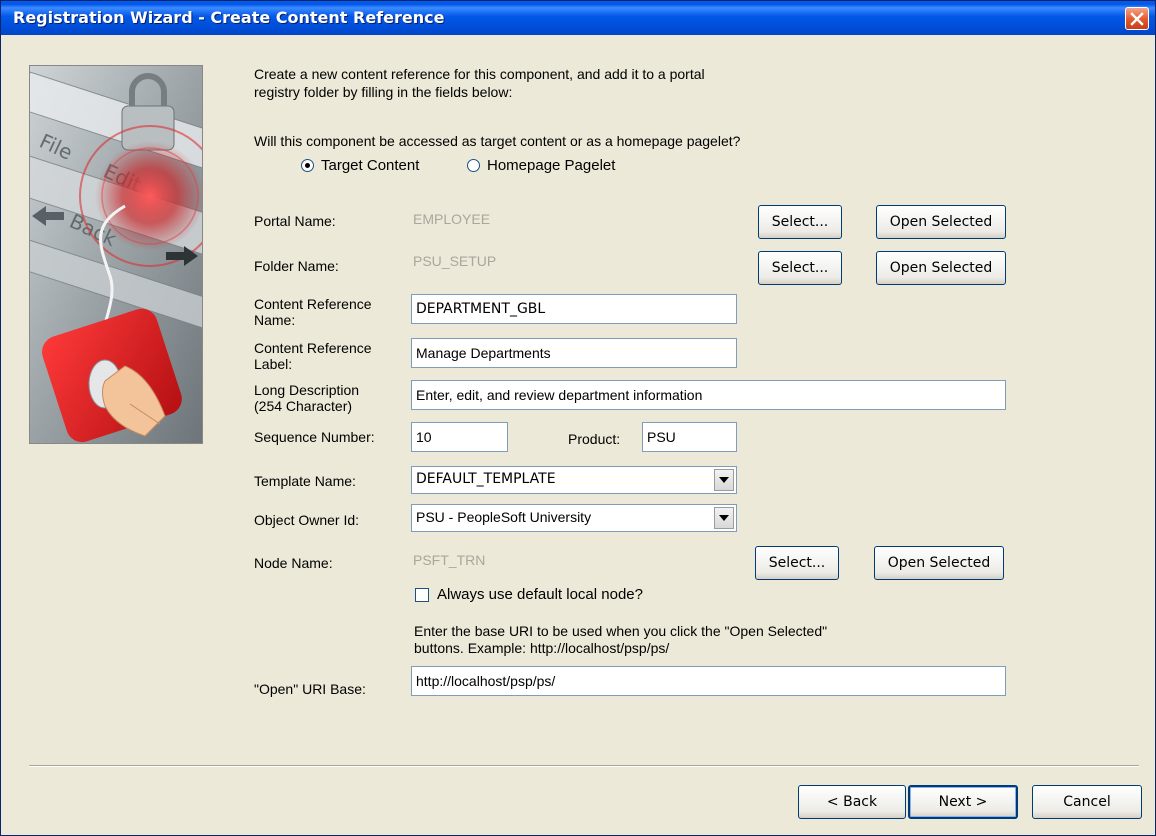 This screenshot has height=836, width=1156. What do you see at coordinates (307, 165) in the screenshot?
I see `radio-target-content-circle` at bounding box center [307, 165].